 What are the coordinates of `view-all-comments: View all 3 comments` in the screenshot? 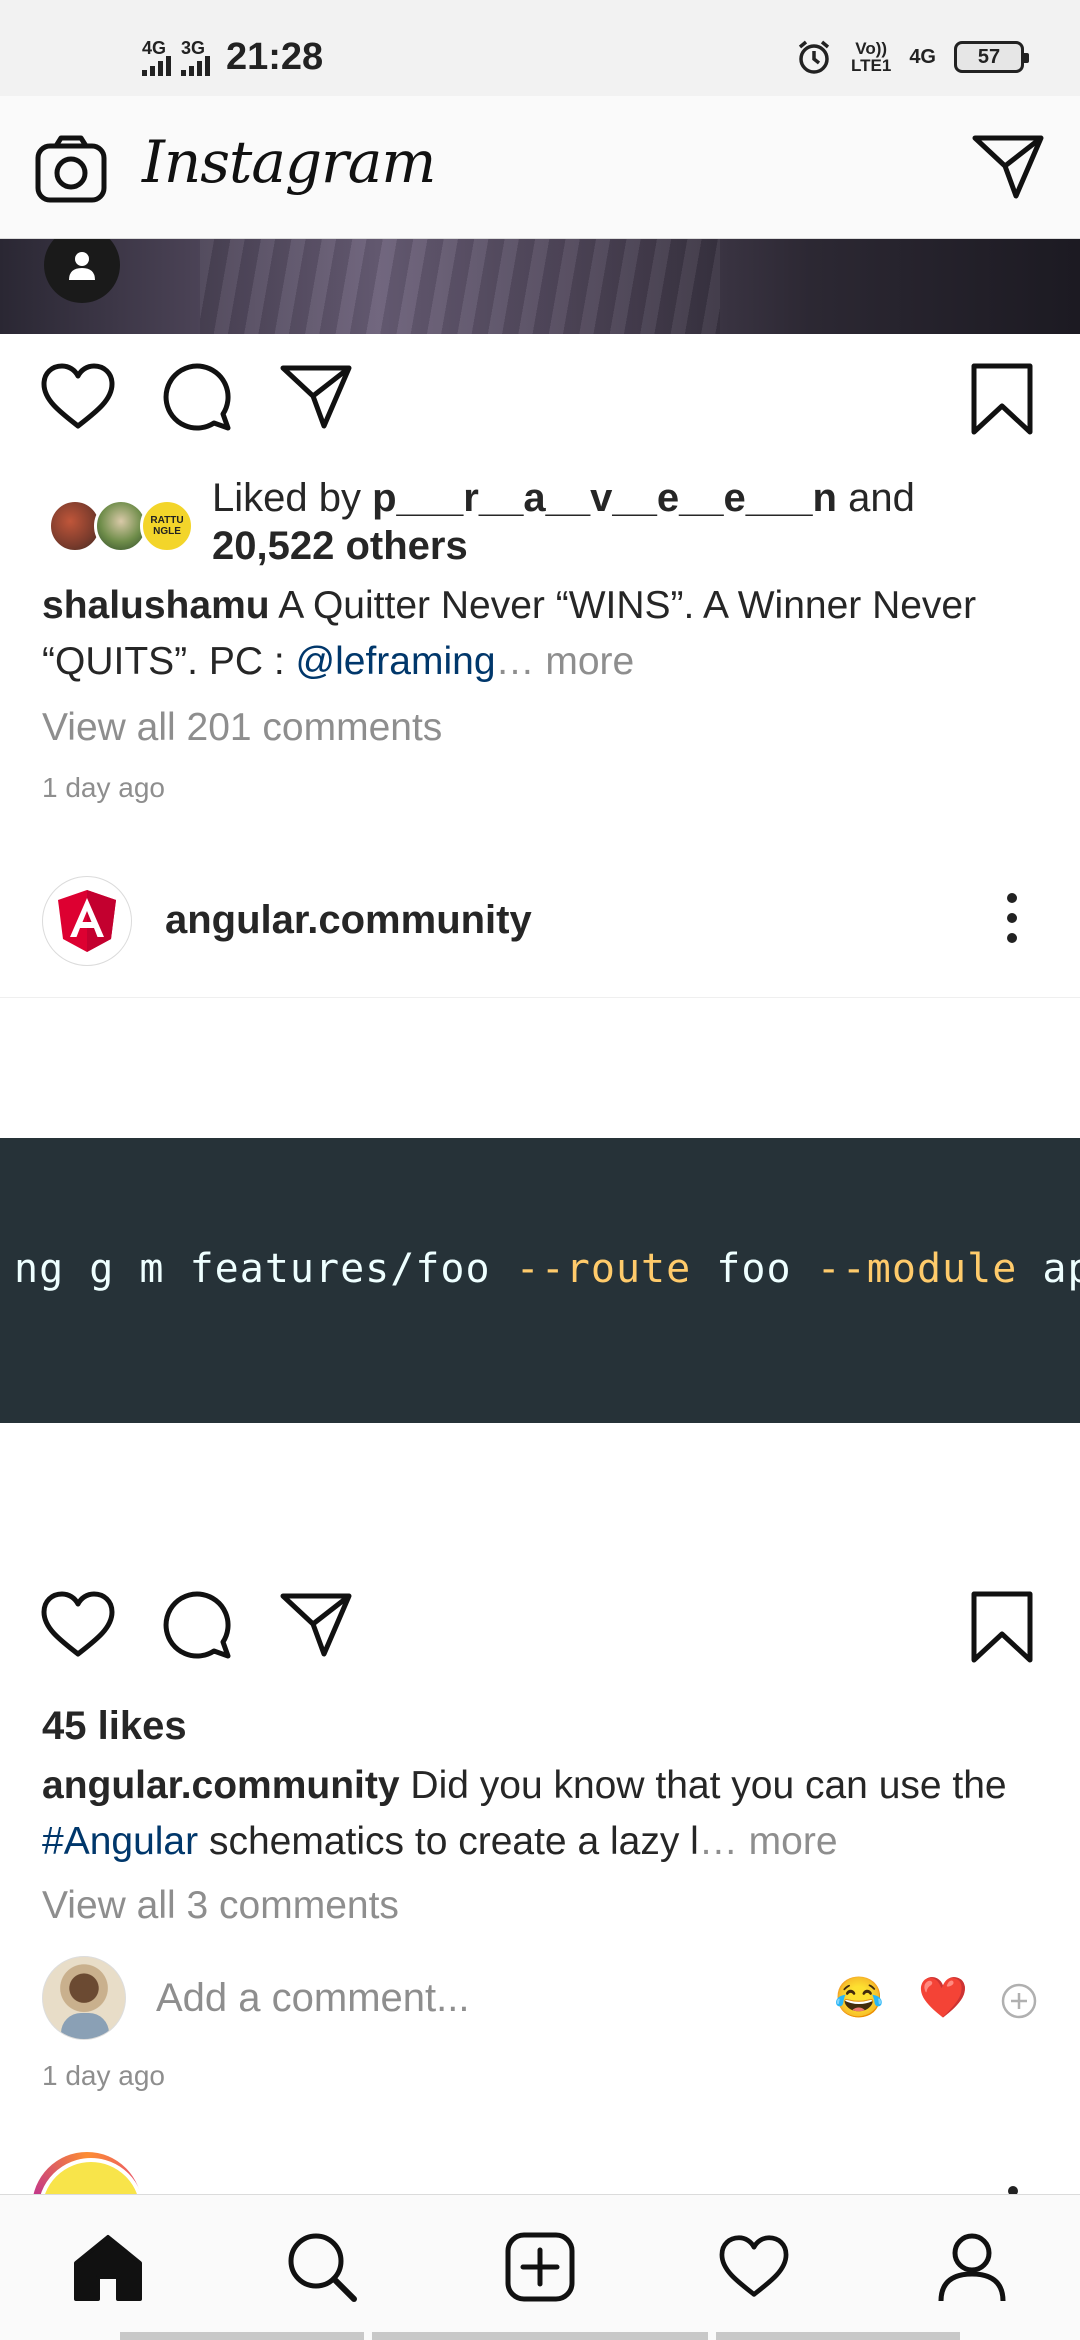 It's located at (220, 1906).